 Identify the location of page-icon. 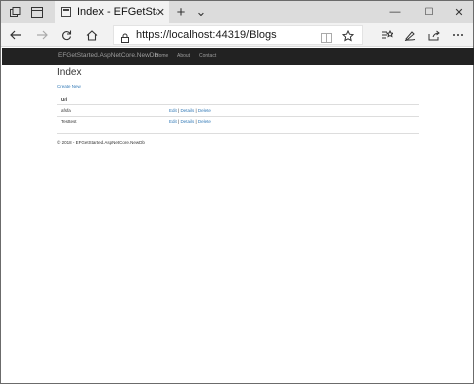
(66, 12).